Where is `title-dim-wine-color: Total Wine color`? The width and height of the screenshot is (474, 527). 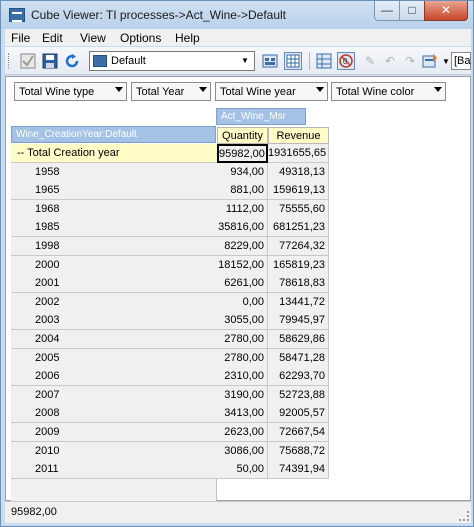
title-dim-wine-color: Total Wine color is located at coordinates (388, 91).